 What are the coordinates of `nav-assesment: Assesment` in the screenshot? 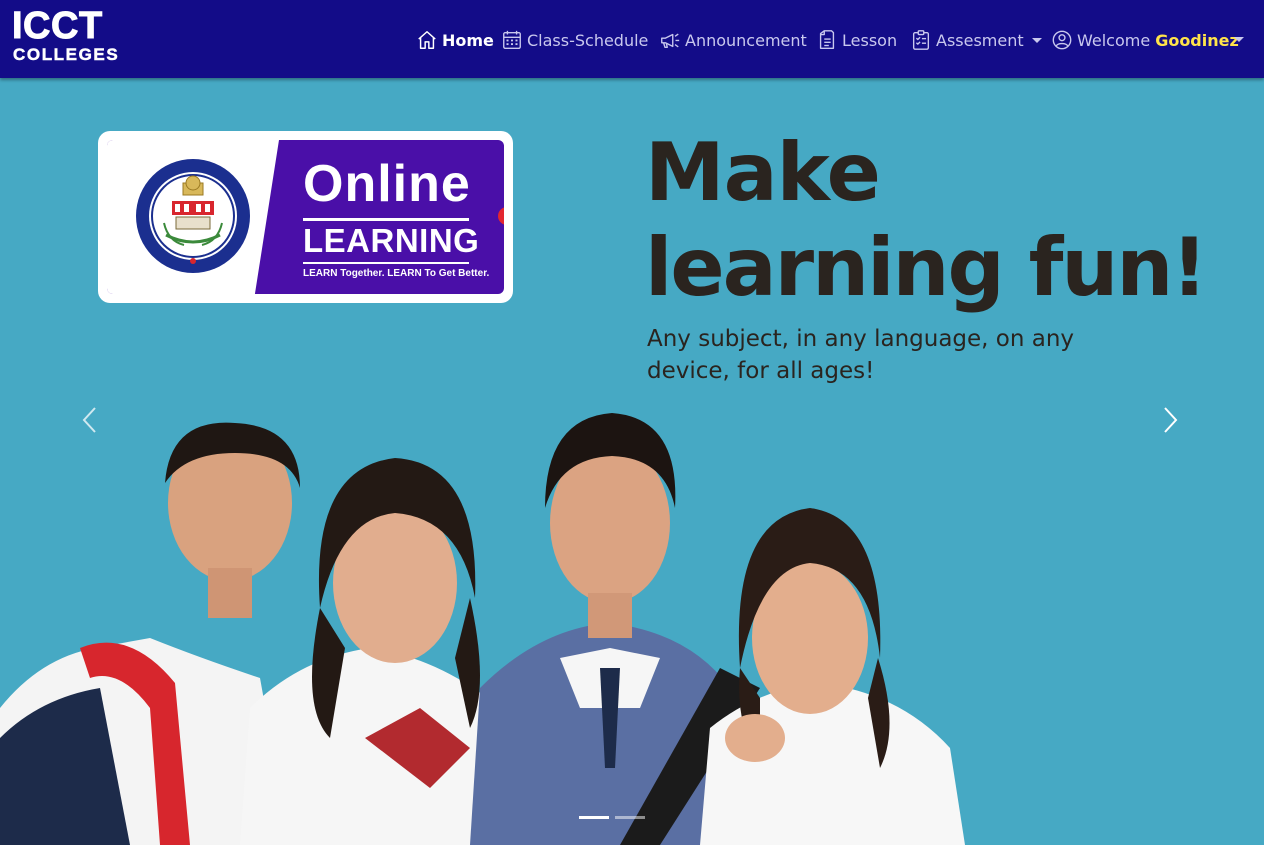 It's located at (976, 40).